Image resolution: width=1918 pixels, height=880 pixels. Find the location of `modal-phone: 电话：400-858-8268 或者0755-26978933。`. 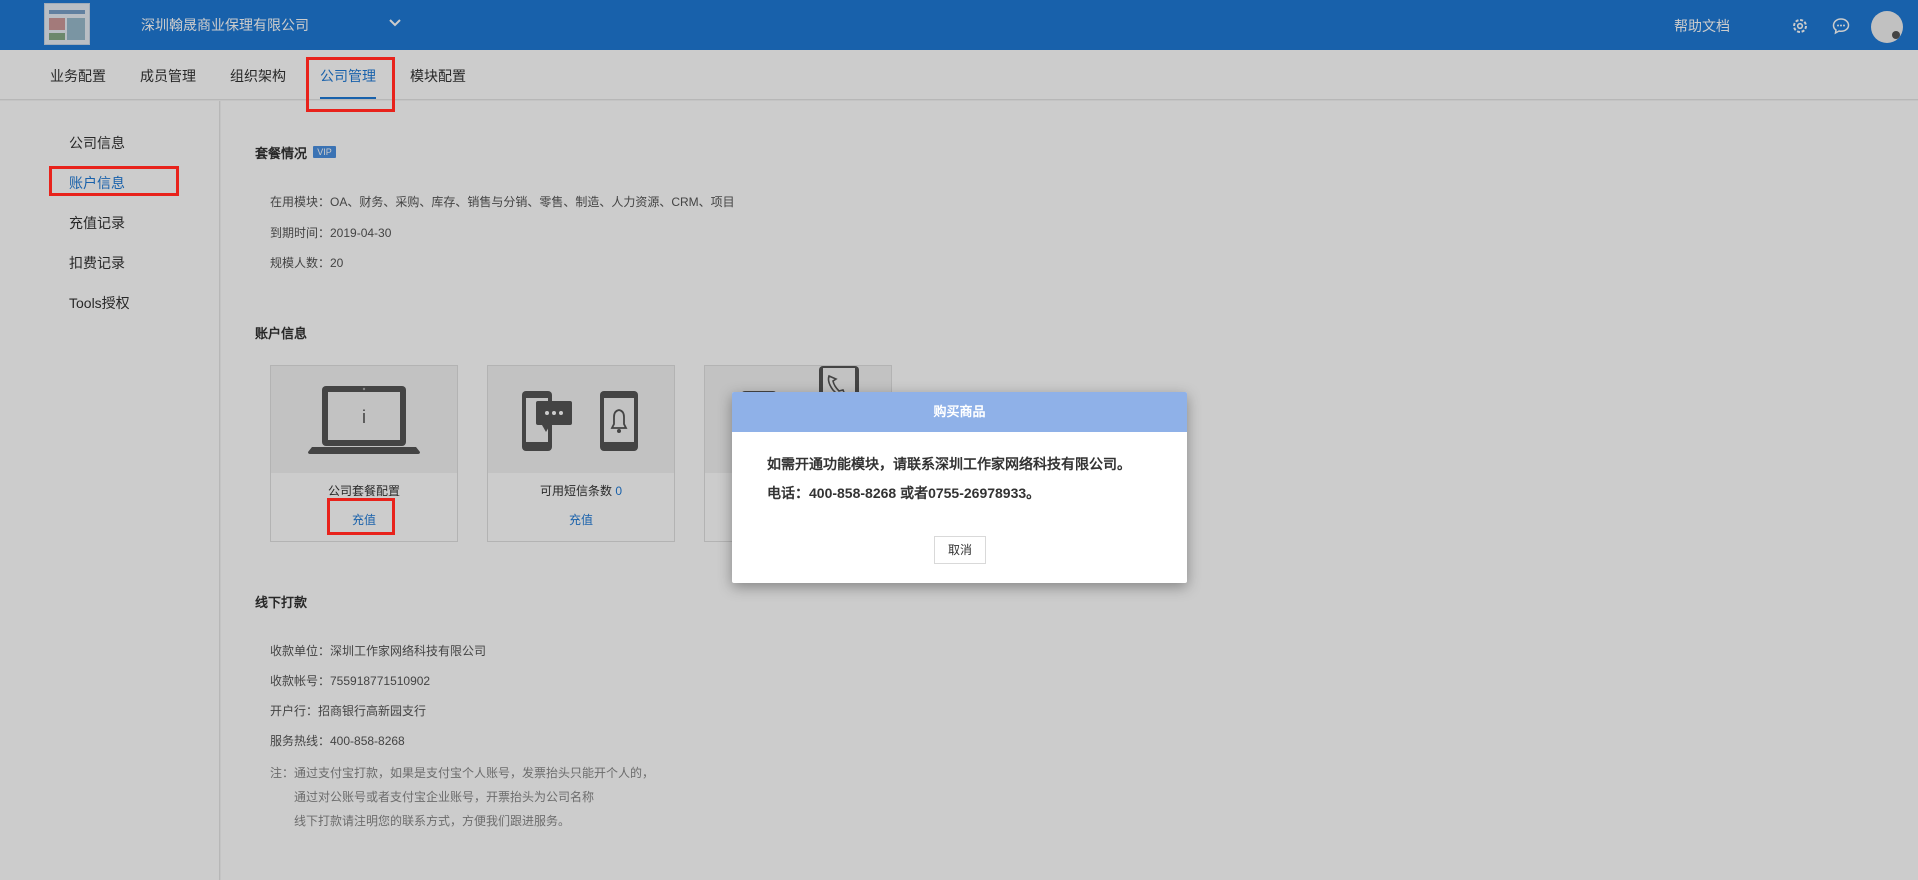

modal-phone: 电话：400-858-8268 或者0755-26978933。 is located at coordinates (904, 493).